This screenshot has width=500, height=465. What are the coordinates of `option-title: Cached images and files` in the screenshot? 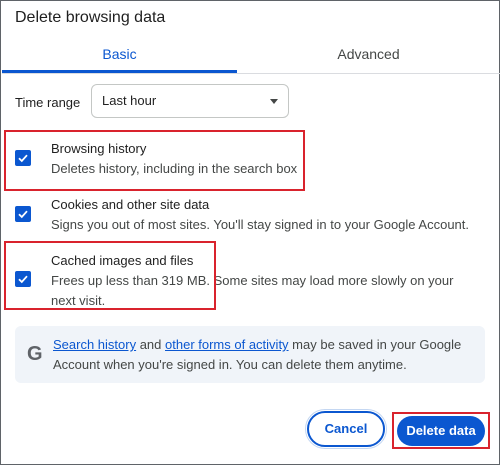 It's located at (122, 260).